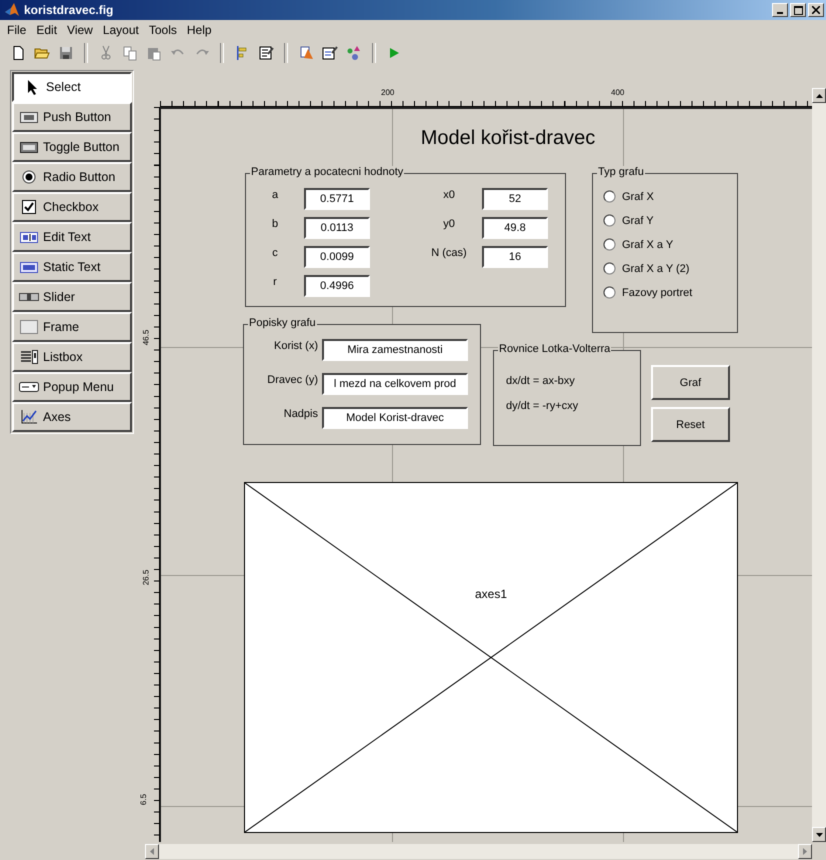  I want to click on figure-title: Model kořist-dravec, so click(508, 138).